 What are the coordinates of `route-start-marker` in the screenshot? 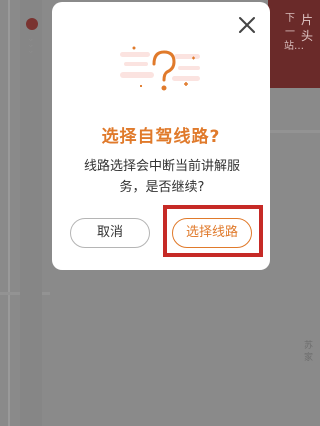 It's located at (32, 24).